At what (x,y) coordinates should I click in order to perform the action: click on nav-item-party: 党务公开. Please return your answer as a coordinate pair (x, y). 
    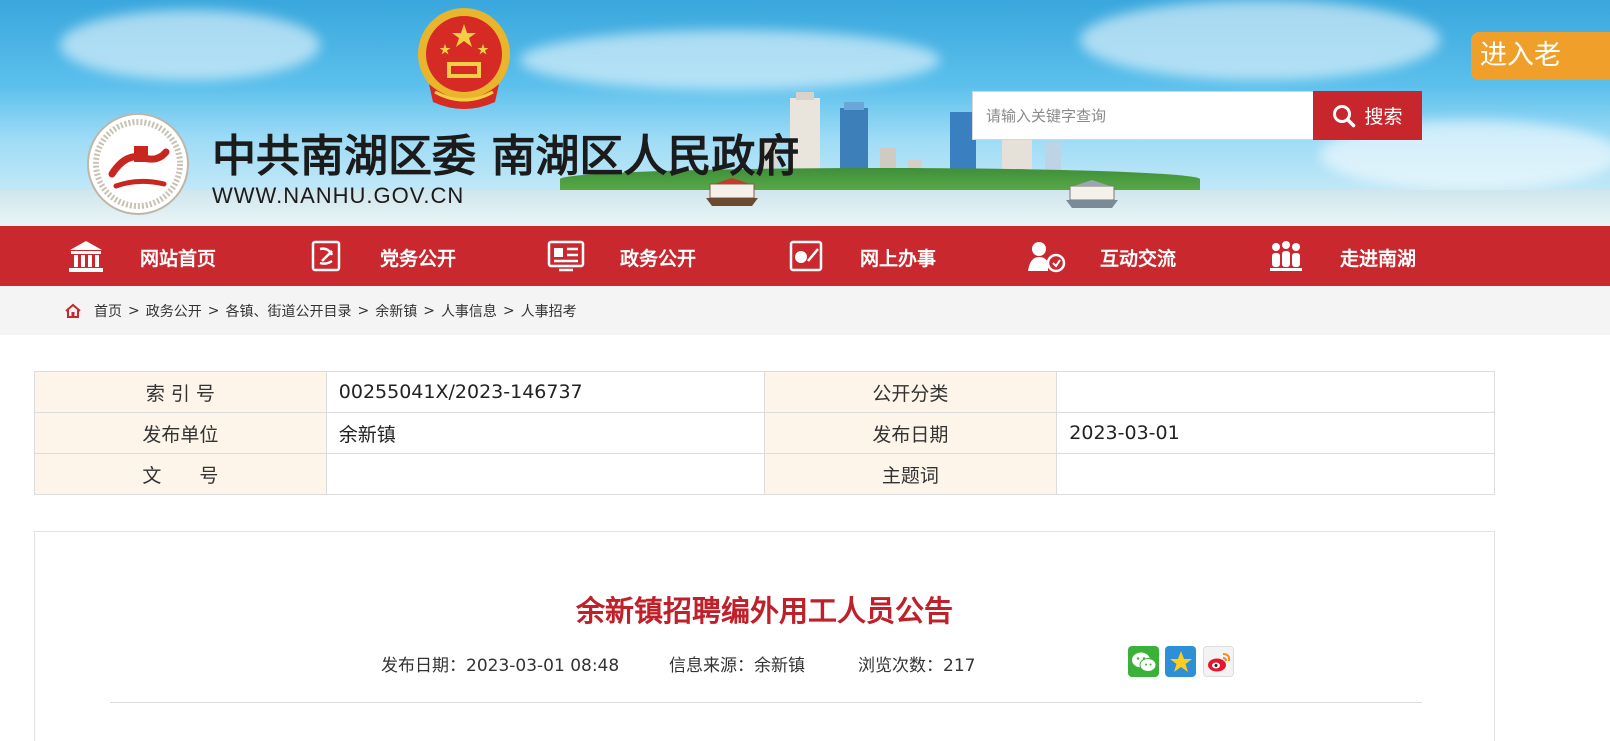
    Looking at the image, I should click on (381, 256).